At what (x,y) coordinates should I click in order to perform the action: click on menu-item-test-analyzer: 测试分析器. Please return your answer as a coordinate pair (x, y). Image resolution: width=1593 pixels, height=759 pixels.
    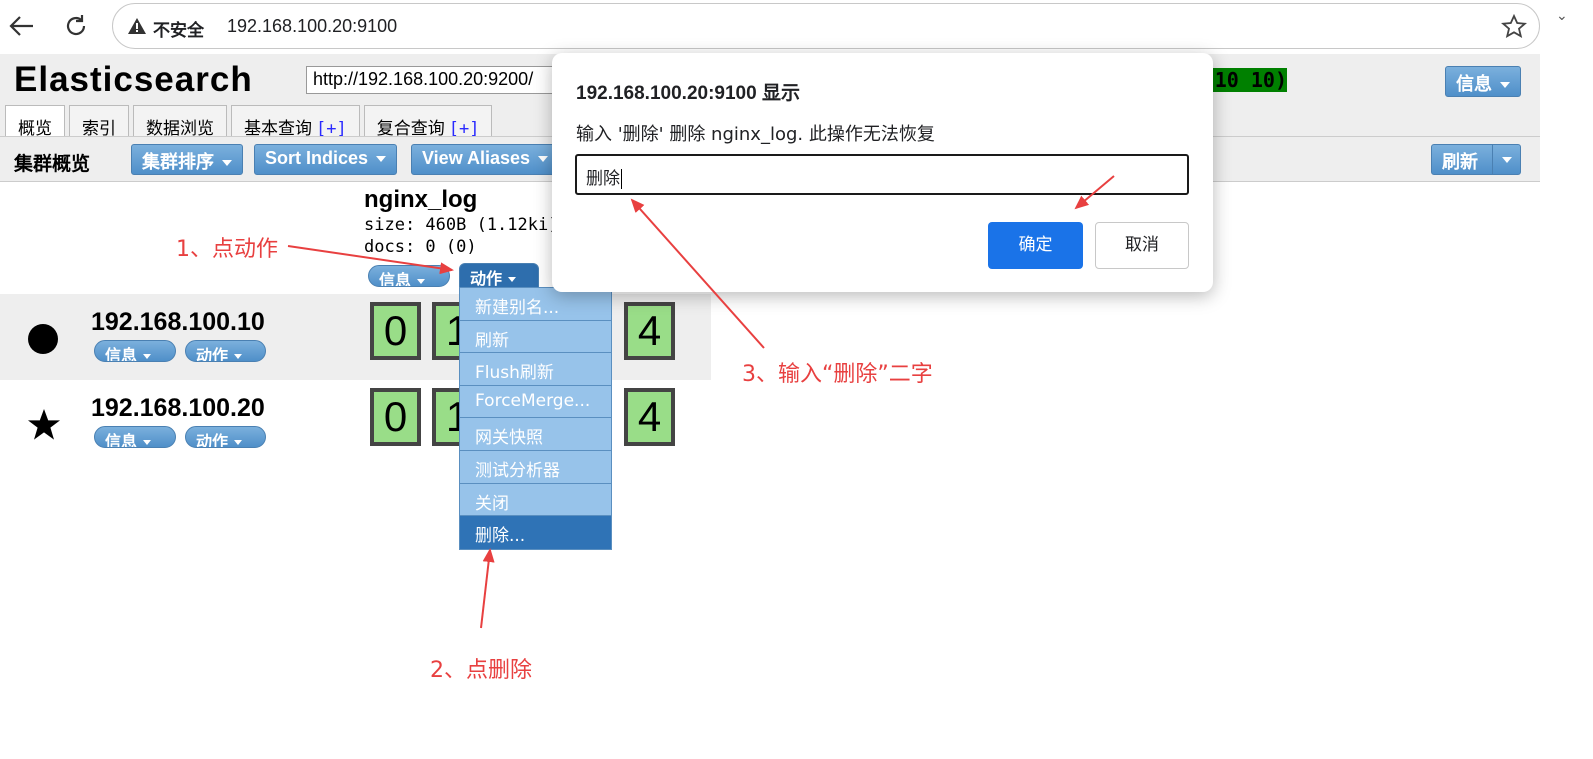
    Looking at the image, I should click on (535, 467).